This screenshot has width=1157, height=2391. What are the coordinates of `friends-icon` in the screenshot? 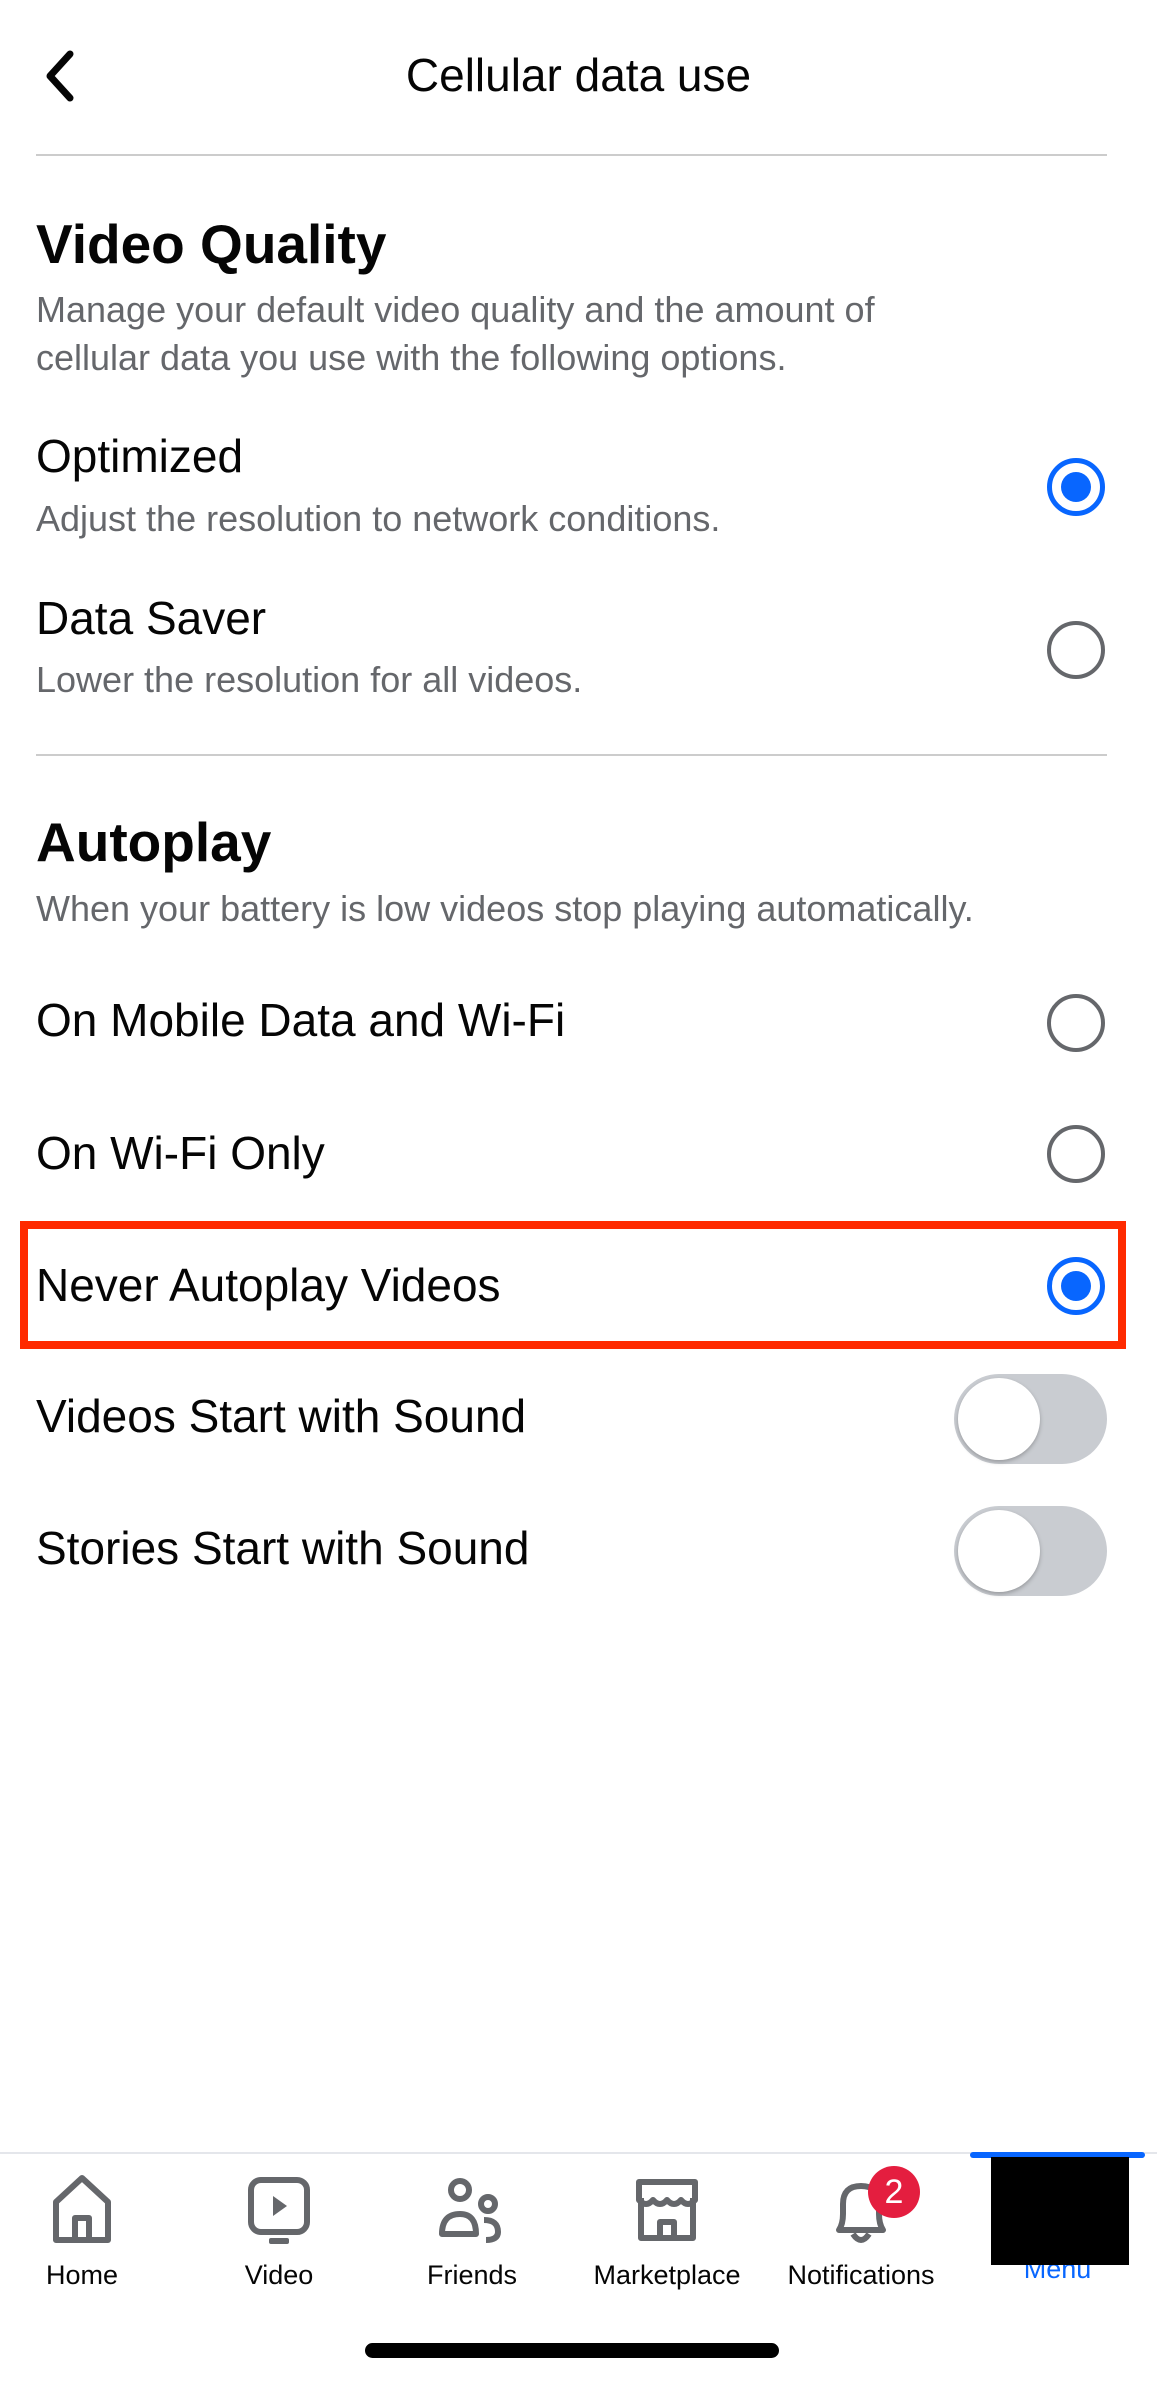 It's located at (470, 2210).